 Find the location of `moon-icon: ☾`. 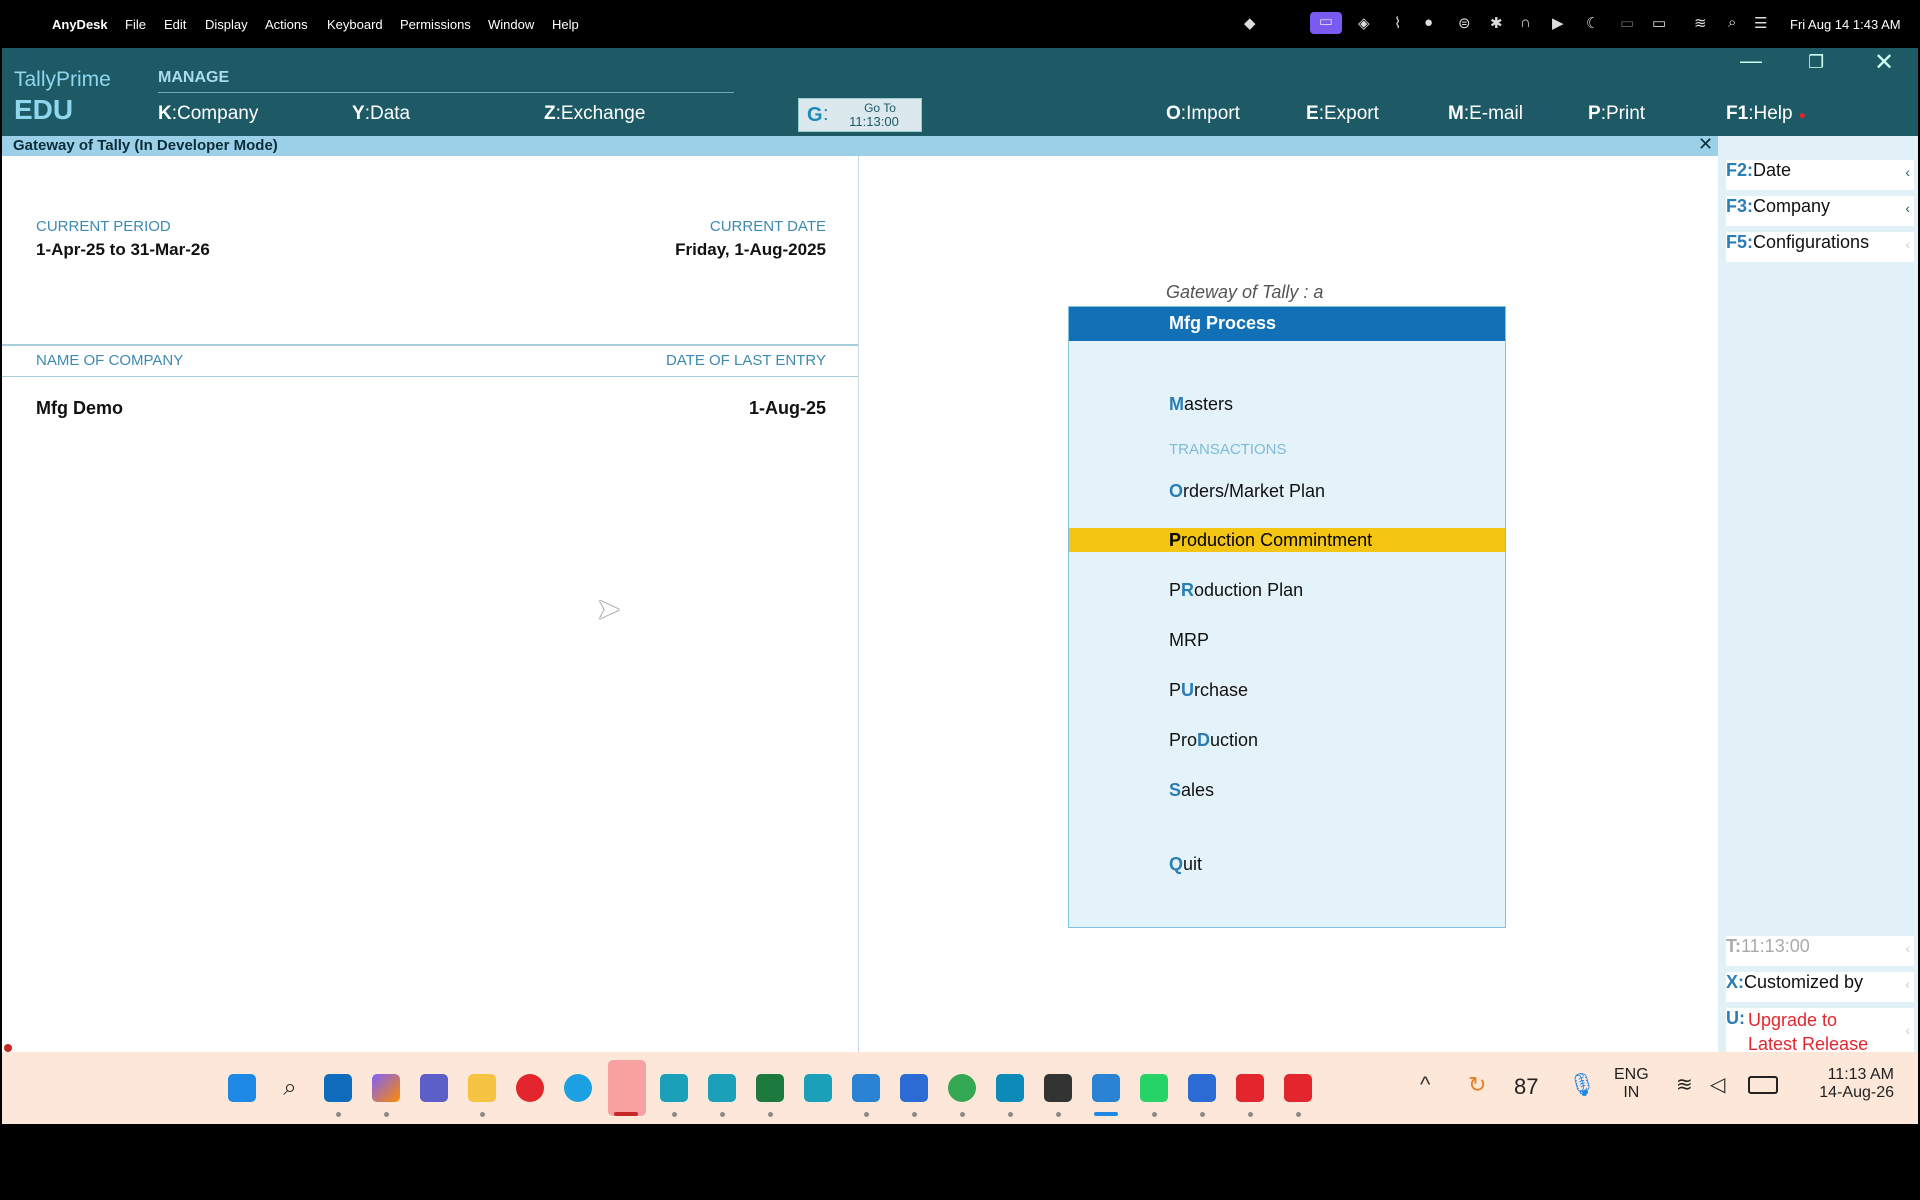

moon-icon: ☾ is located at coordinates (1592, 23).